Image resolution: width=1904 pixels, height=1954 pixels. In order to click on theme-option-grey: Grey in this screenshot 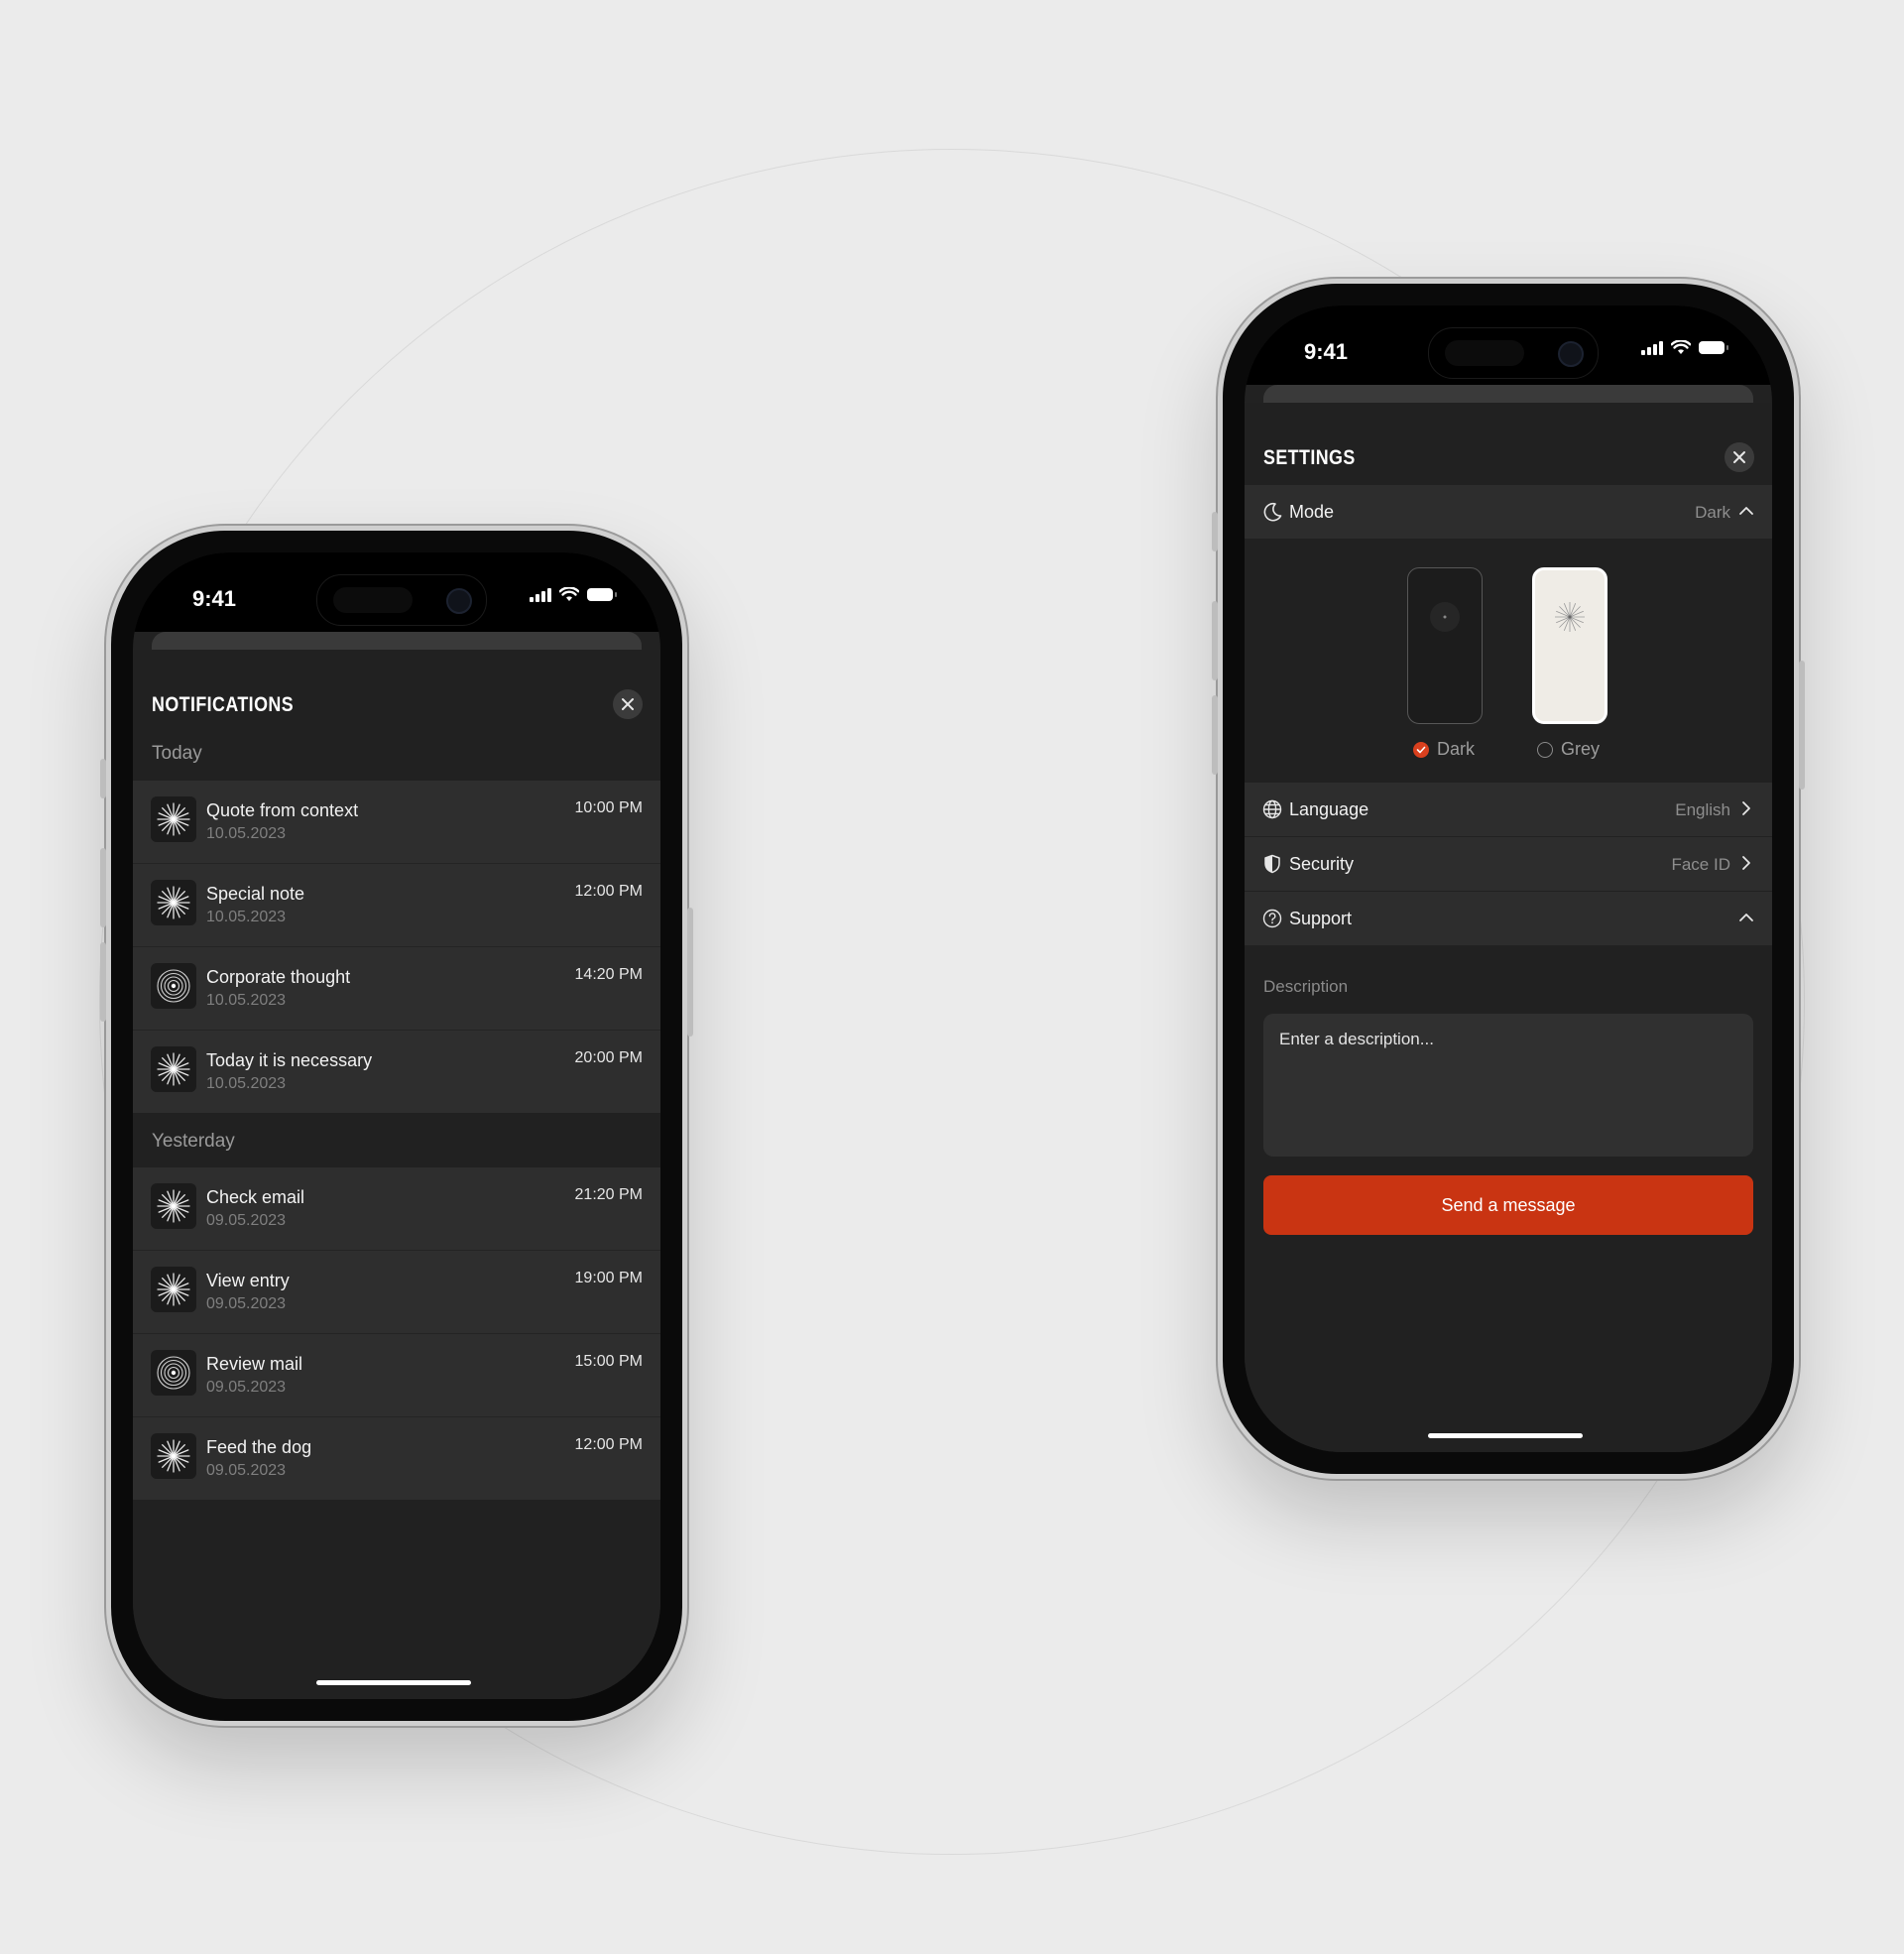, I will do `click(1568, 749)`.